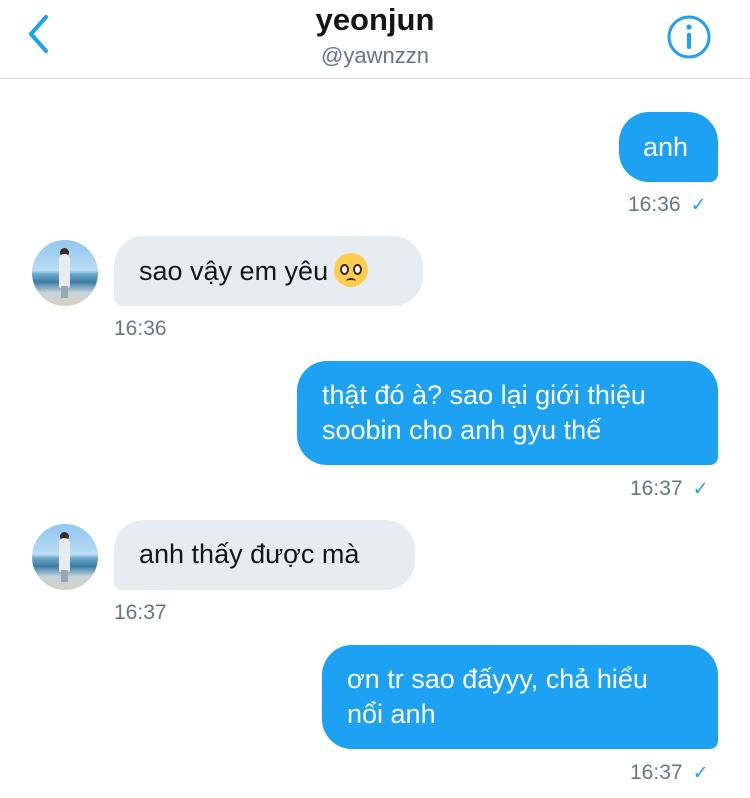 Image resolution: width=750 pixels, height=798 pixels. Describe the element at coordinates (375, 19) in the screenshot. I see `conversation-title: yeonjun` at that location.